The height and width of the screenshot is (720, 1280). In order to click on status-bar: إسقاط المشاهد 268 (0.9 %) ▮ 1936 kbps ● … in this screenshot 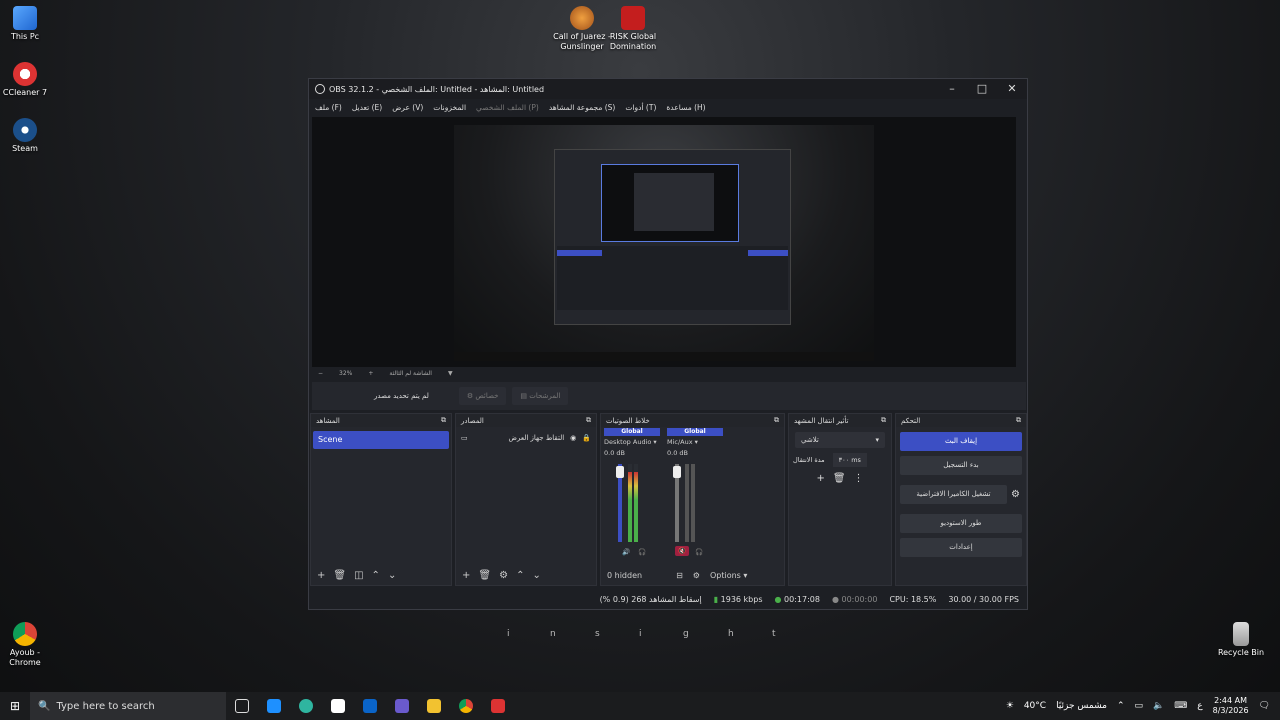, I will do `click(668, 599)`.